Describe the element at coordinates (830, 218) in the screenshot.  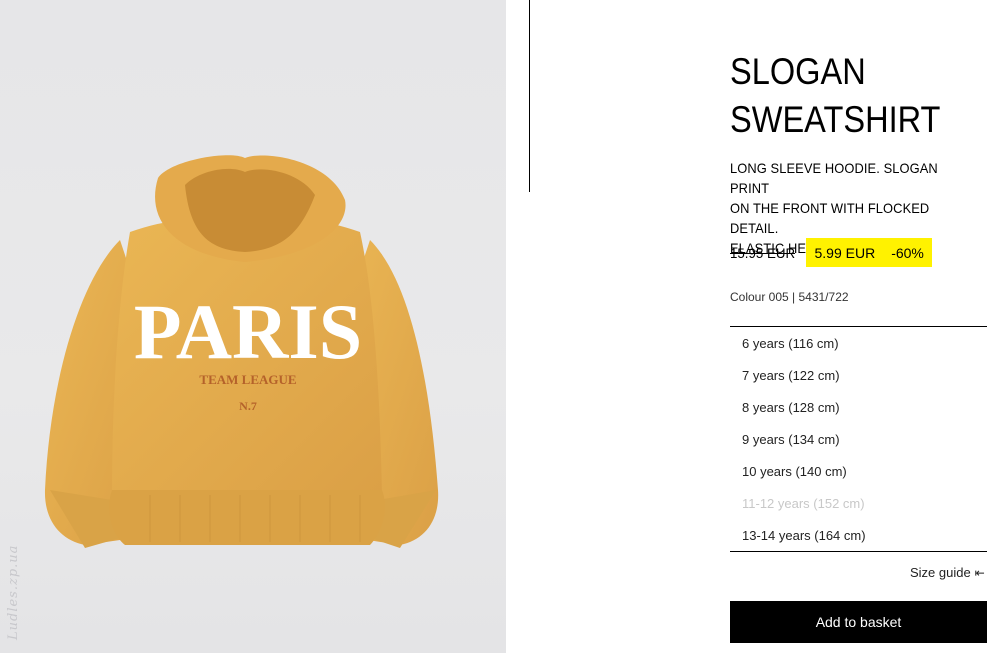
I see `description-line: ON THE FRONT WITH FLOCKED DETAIL.` at that location.